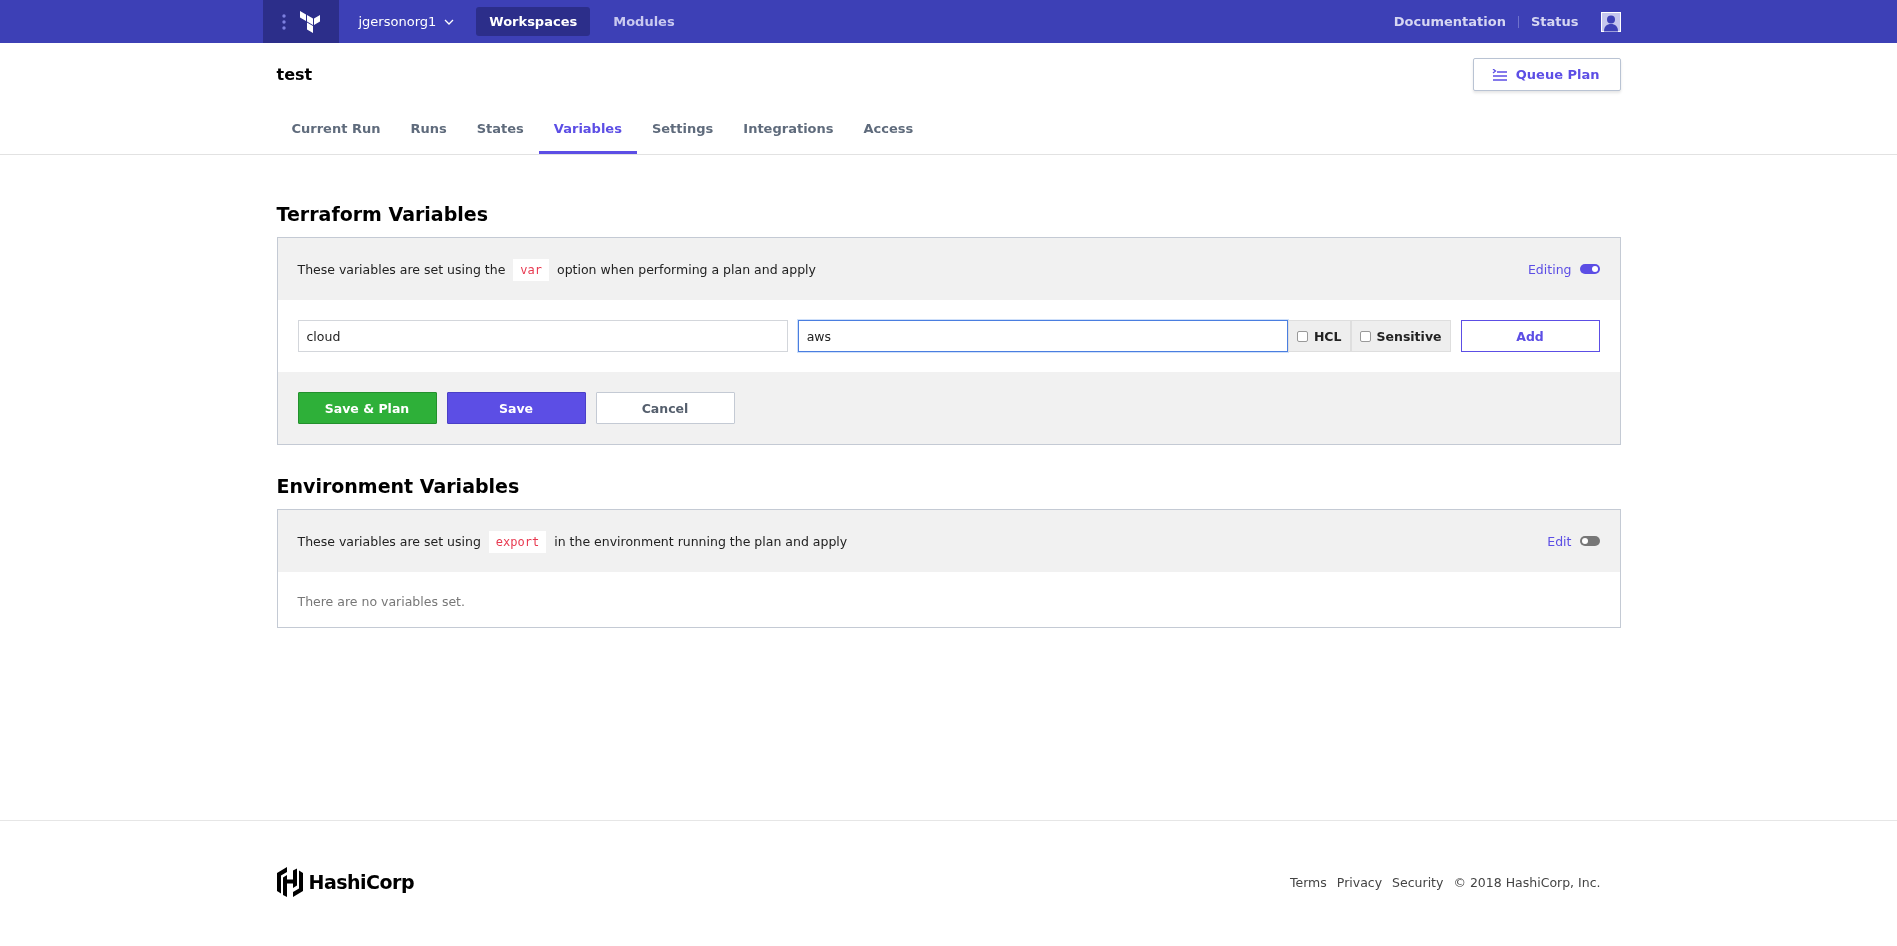  Describe the element at coordinates (361, 882) in the screenshot. I see `brand-name: HashiCorp` at that location.